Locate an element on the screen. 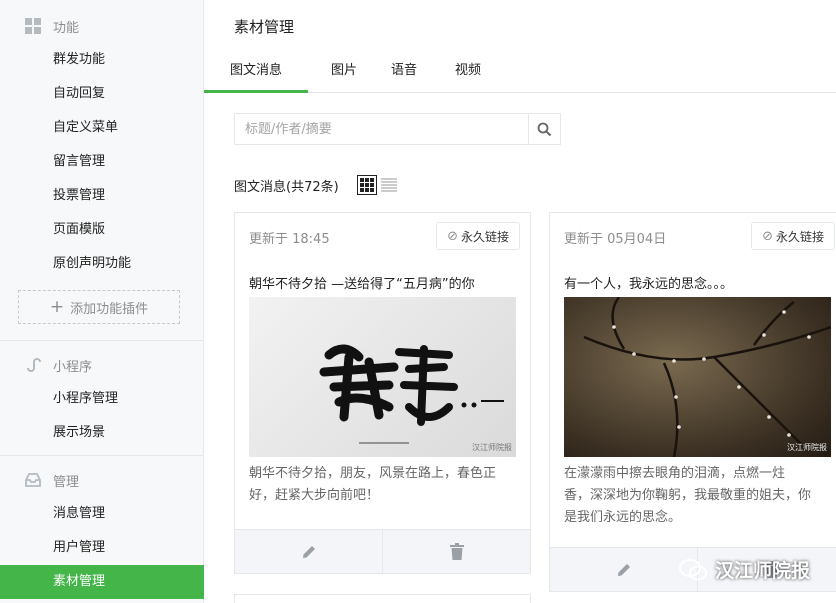  tab-voice: 语音 is located at coordinates (404, 73).